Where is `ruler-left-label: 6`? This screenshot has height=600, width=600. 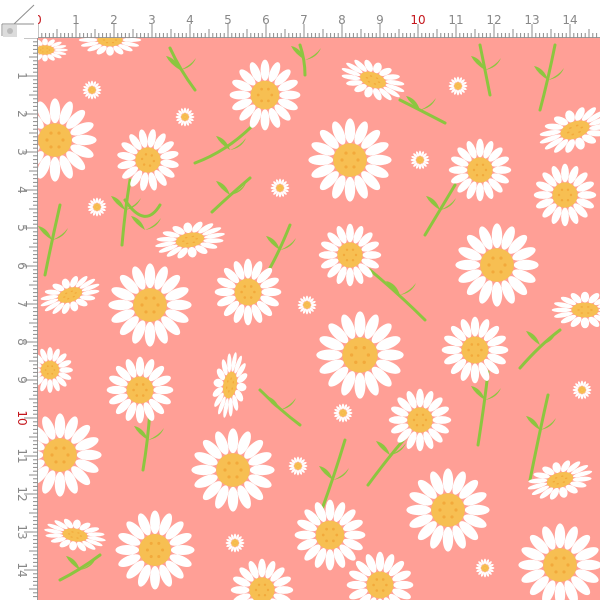
ruler-left-label: 6 is located at coordinates (22, 266).